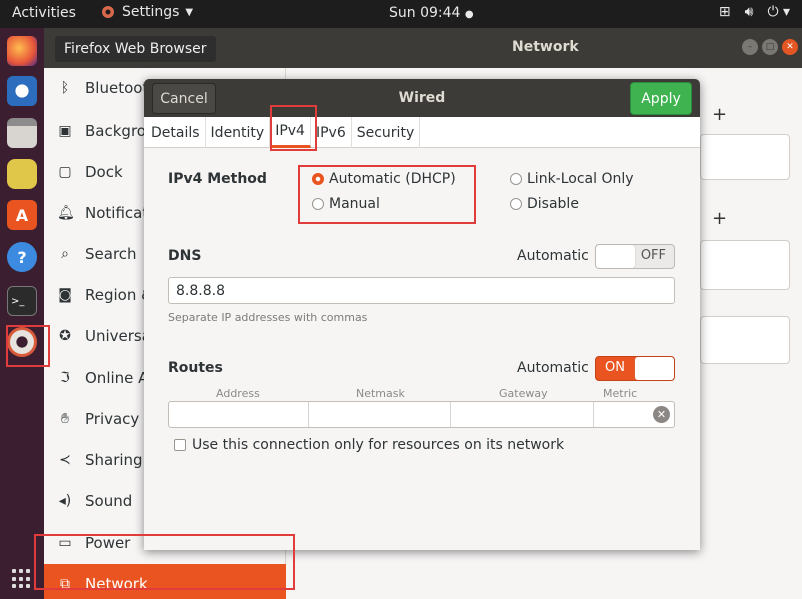  I want to click on radio-automatic-dhcp: Automatic (DHCP), so click(384, 179).